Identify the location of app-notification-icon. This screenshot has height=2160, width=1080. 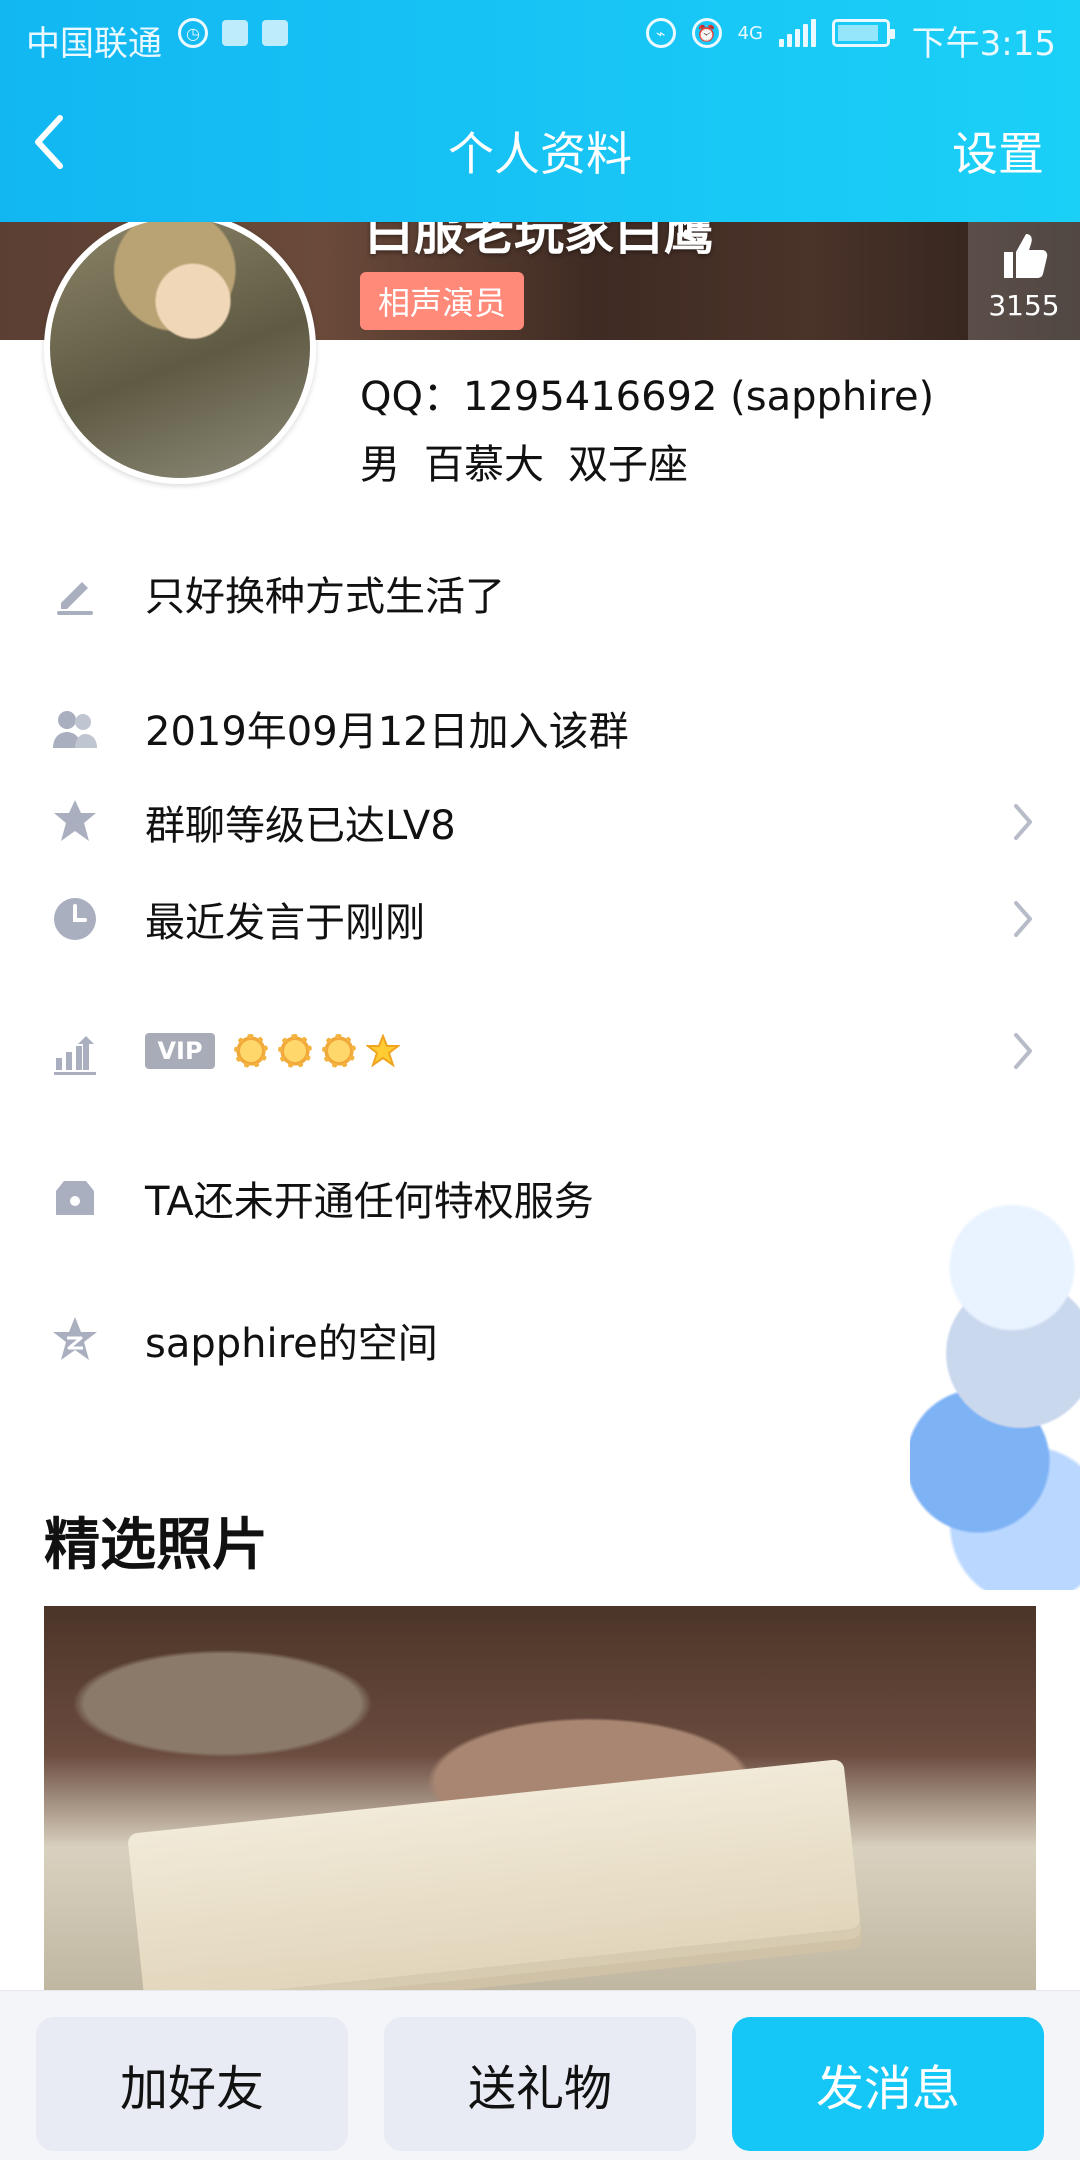
(235, 33).